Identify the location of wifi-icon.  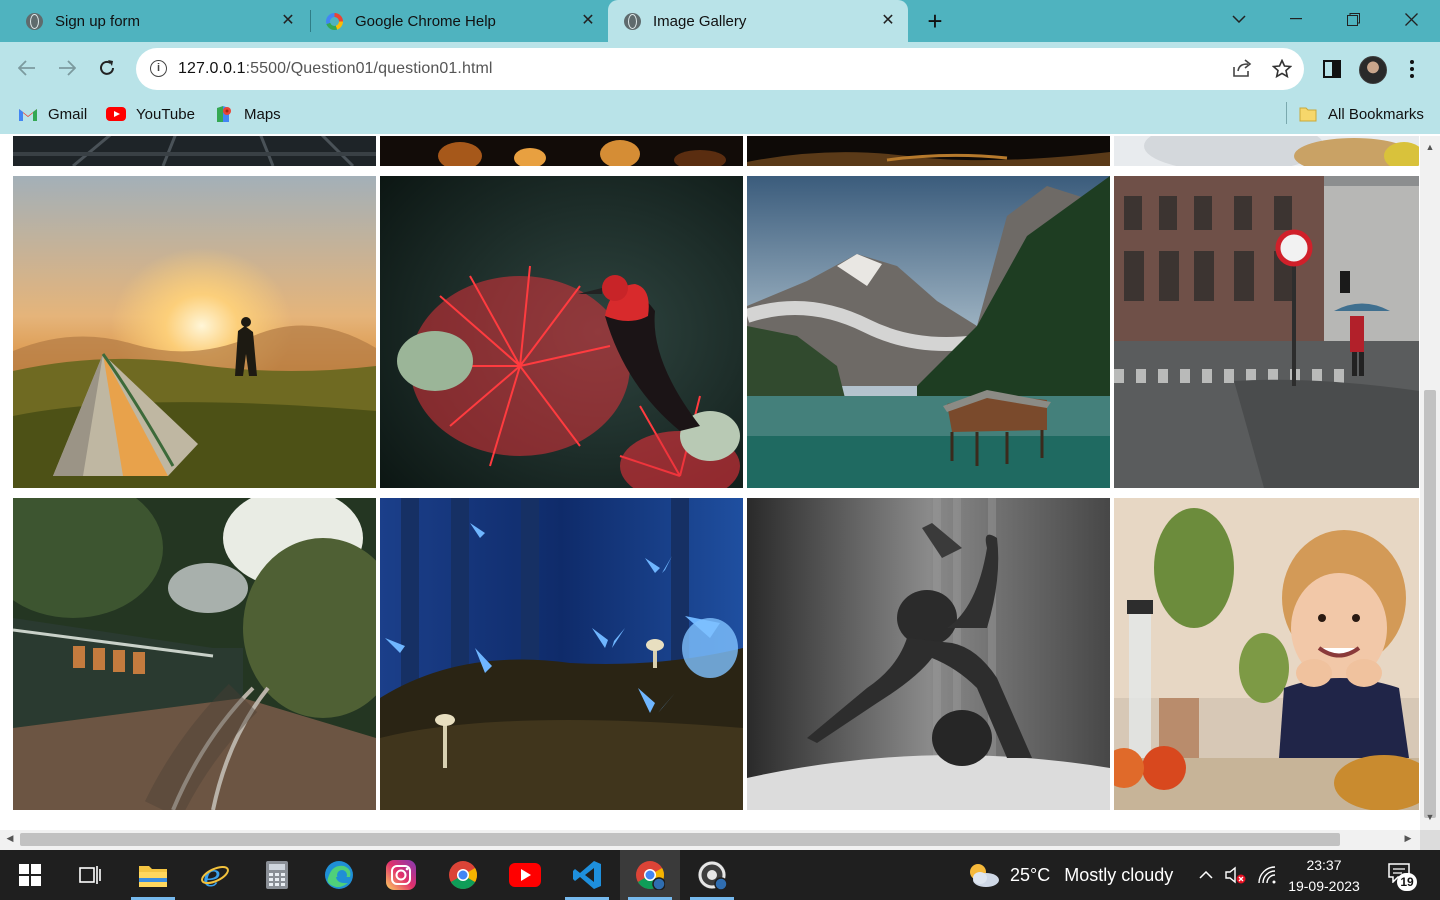
(1267, 875).